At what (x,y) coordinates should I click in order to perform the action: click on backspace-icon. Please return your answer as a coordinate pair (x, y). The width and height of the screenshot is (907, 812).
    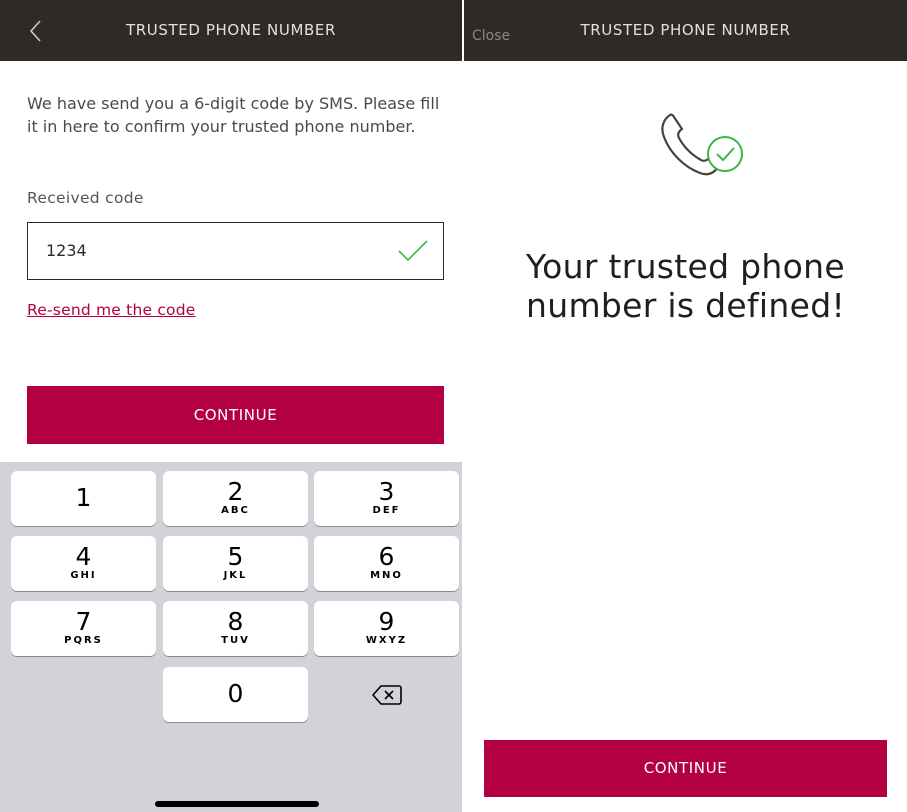
    Looking at the image, I should click on (387, 695).